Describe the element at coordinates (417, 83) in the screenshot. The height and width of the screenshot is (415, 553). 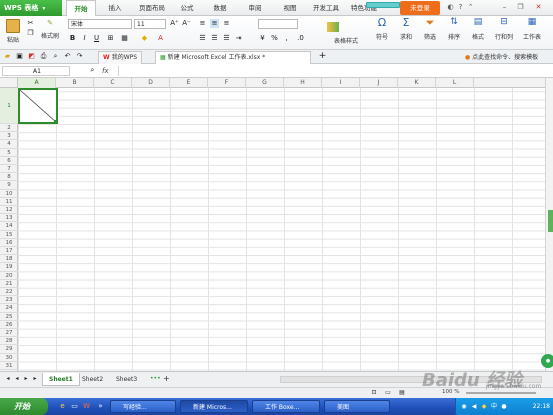
I see `column-header-k: K` at that location.